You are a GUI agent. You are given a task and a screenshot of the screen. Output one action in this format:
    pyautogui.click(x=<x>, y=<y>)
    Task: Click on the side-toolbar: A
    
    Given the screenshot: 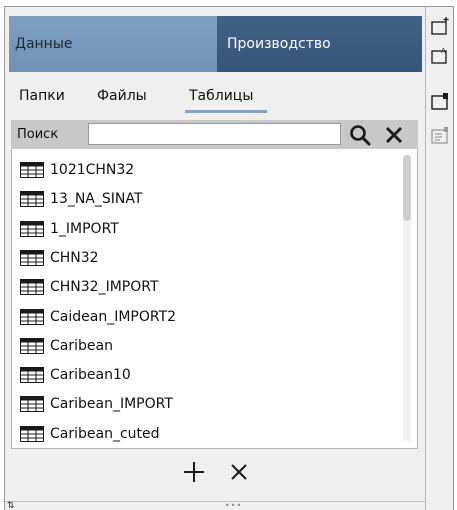 What is the action you would take?
    pyautogui.click(x=439, y=258)
    